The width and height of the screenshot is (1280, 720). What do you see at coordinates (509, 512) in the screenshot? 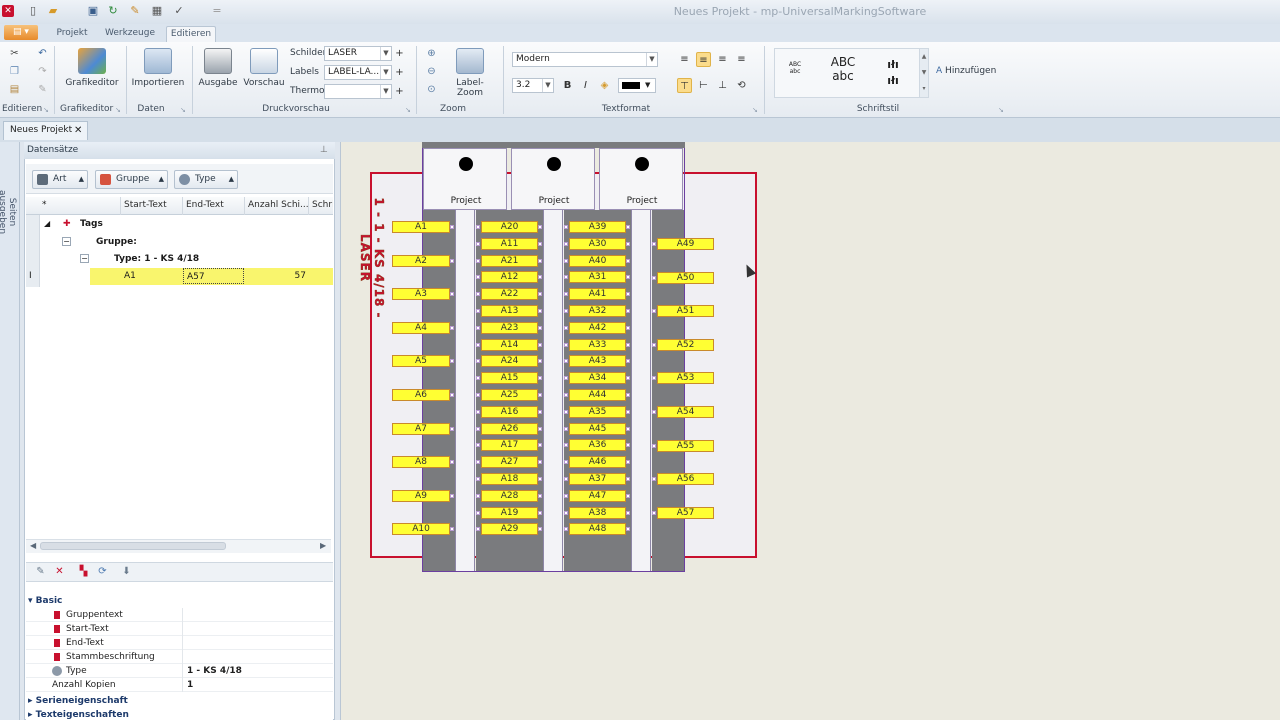
I see `marker-label: A19` at bounding box center [509, 512].